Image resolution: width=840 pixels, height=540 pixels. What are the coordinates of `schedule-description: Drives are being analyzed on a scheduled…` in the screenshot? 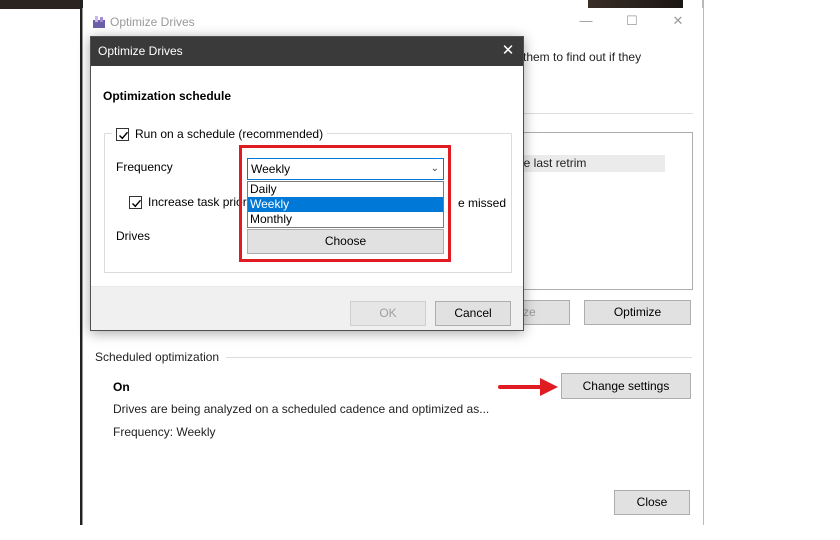 It's located at (301, 409).